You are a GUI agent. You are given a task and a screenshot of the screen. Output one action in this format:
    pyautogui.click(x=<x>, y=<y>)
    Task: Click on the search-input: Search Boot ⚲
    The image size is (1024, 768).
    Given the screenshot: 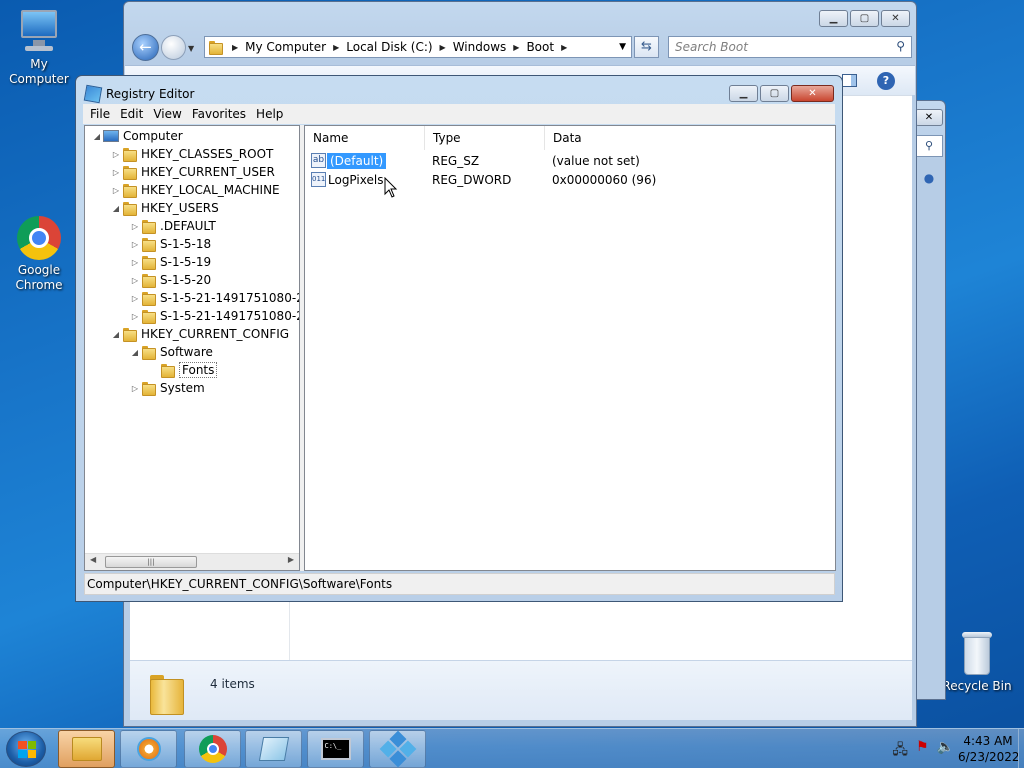 What is the action you would take?
    pyautogui.click(x=790, y=47)
    